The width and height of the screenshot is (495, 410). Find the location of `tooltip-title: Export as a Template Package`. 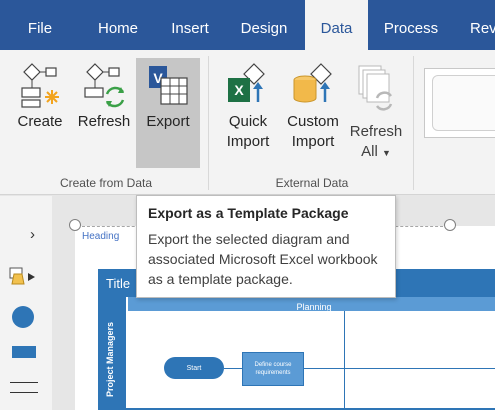

tooltip-title: Export as a Template Package is located at coordinates (248, 213).